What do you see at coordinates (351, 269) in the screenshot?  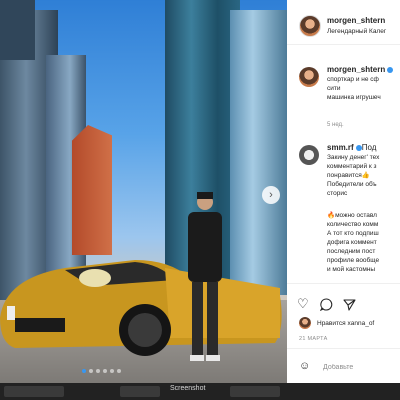 I see `comment-line: и мой кастомны` at bounding box center [351, 269].